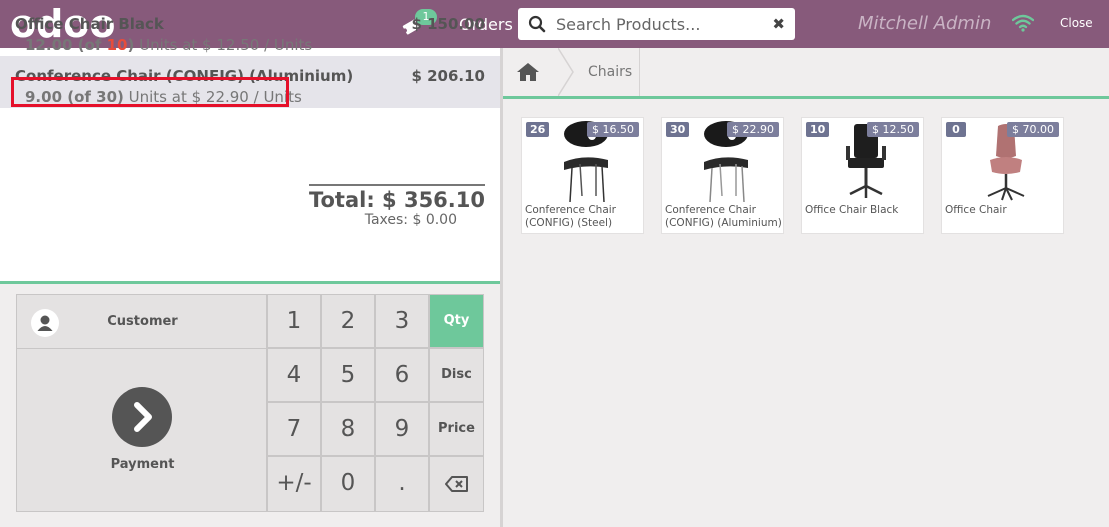 The image size is (1109, 527). Describe the element at coordinates (538, 129) in the screenshot. I see `stock-badge: 26` at that location.